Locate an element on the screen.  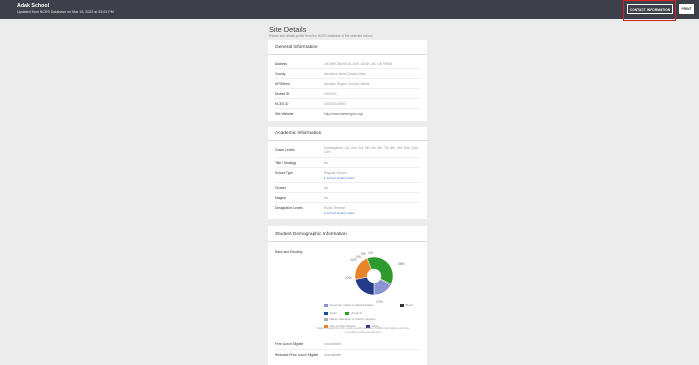
row-label: Title I Strategy is located at coordinates (286, 163).